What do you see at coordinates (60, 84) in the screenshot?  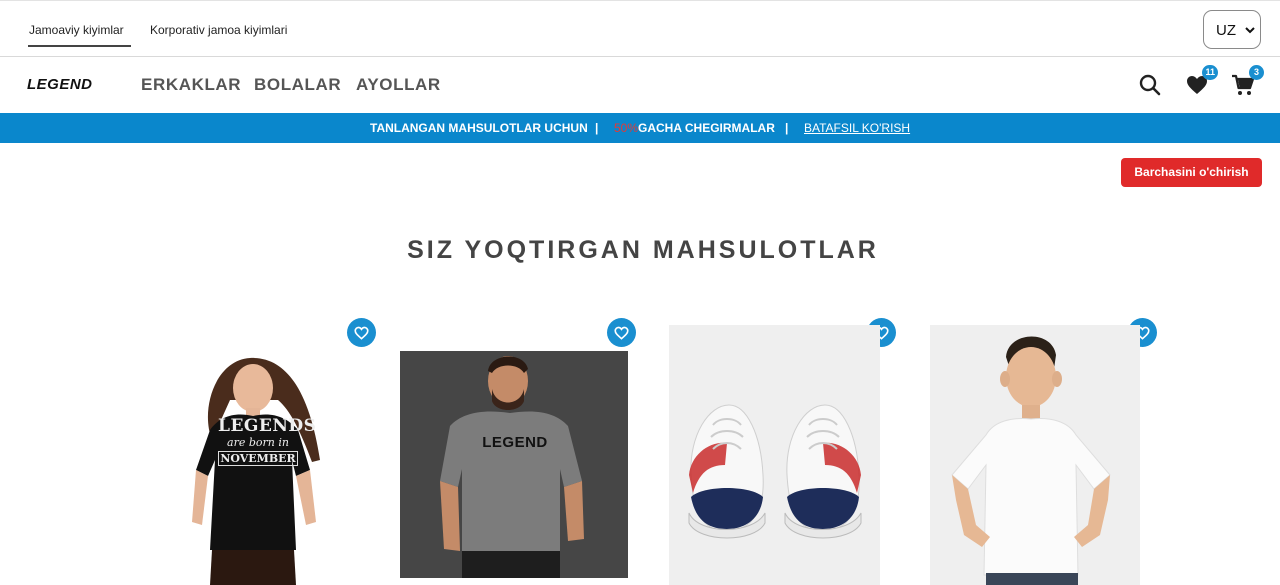 I see `brand-logo: LEGEND` at bounding box center [60, 84].